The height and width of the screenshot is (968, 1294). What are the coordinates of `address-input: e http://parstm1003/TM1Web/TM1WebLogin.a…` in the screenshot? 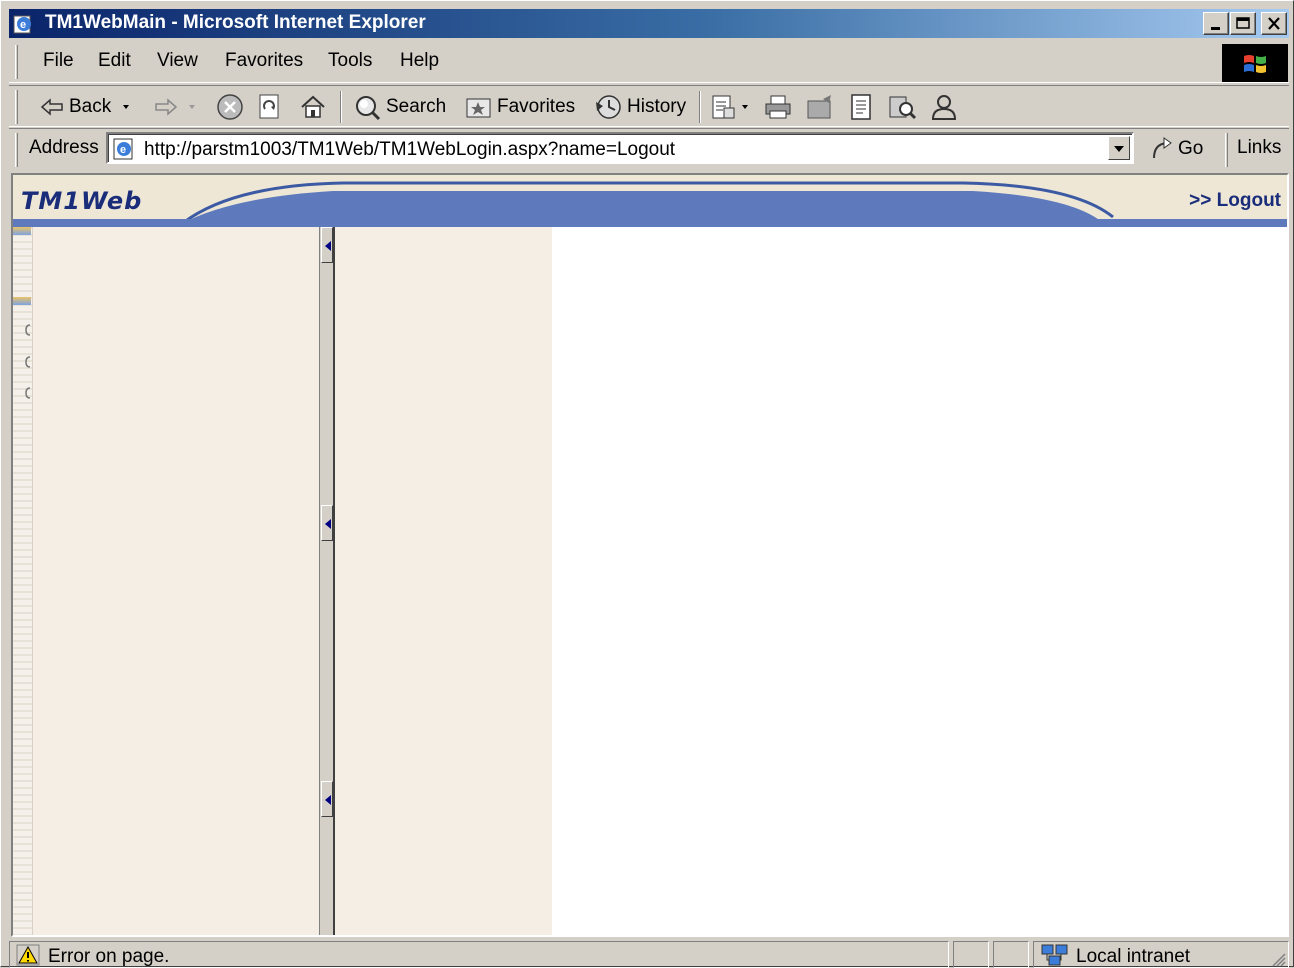 It's located at (620, 148).